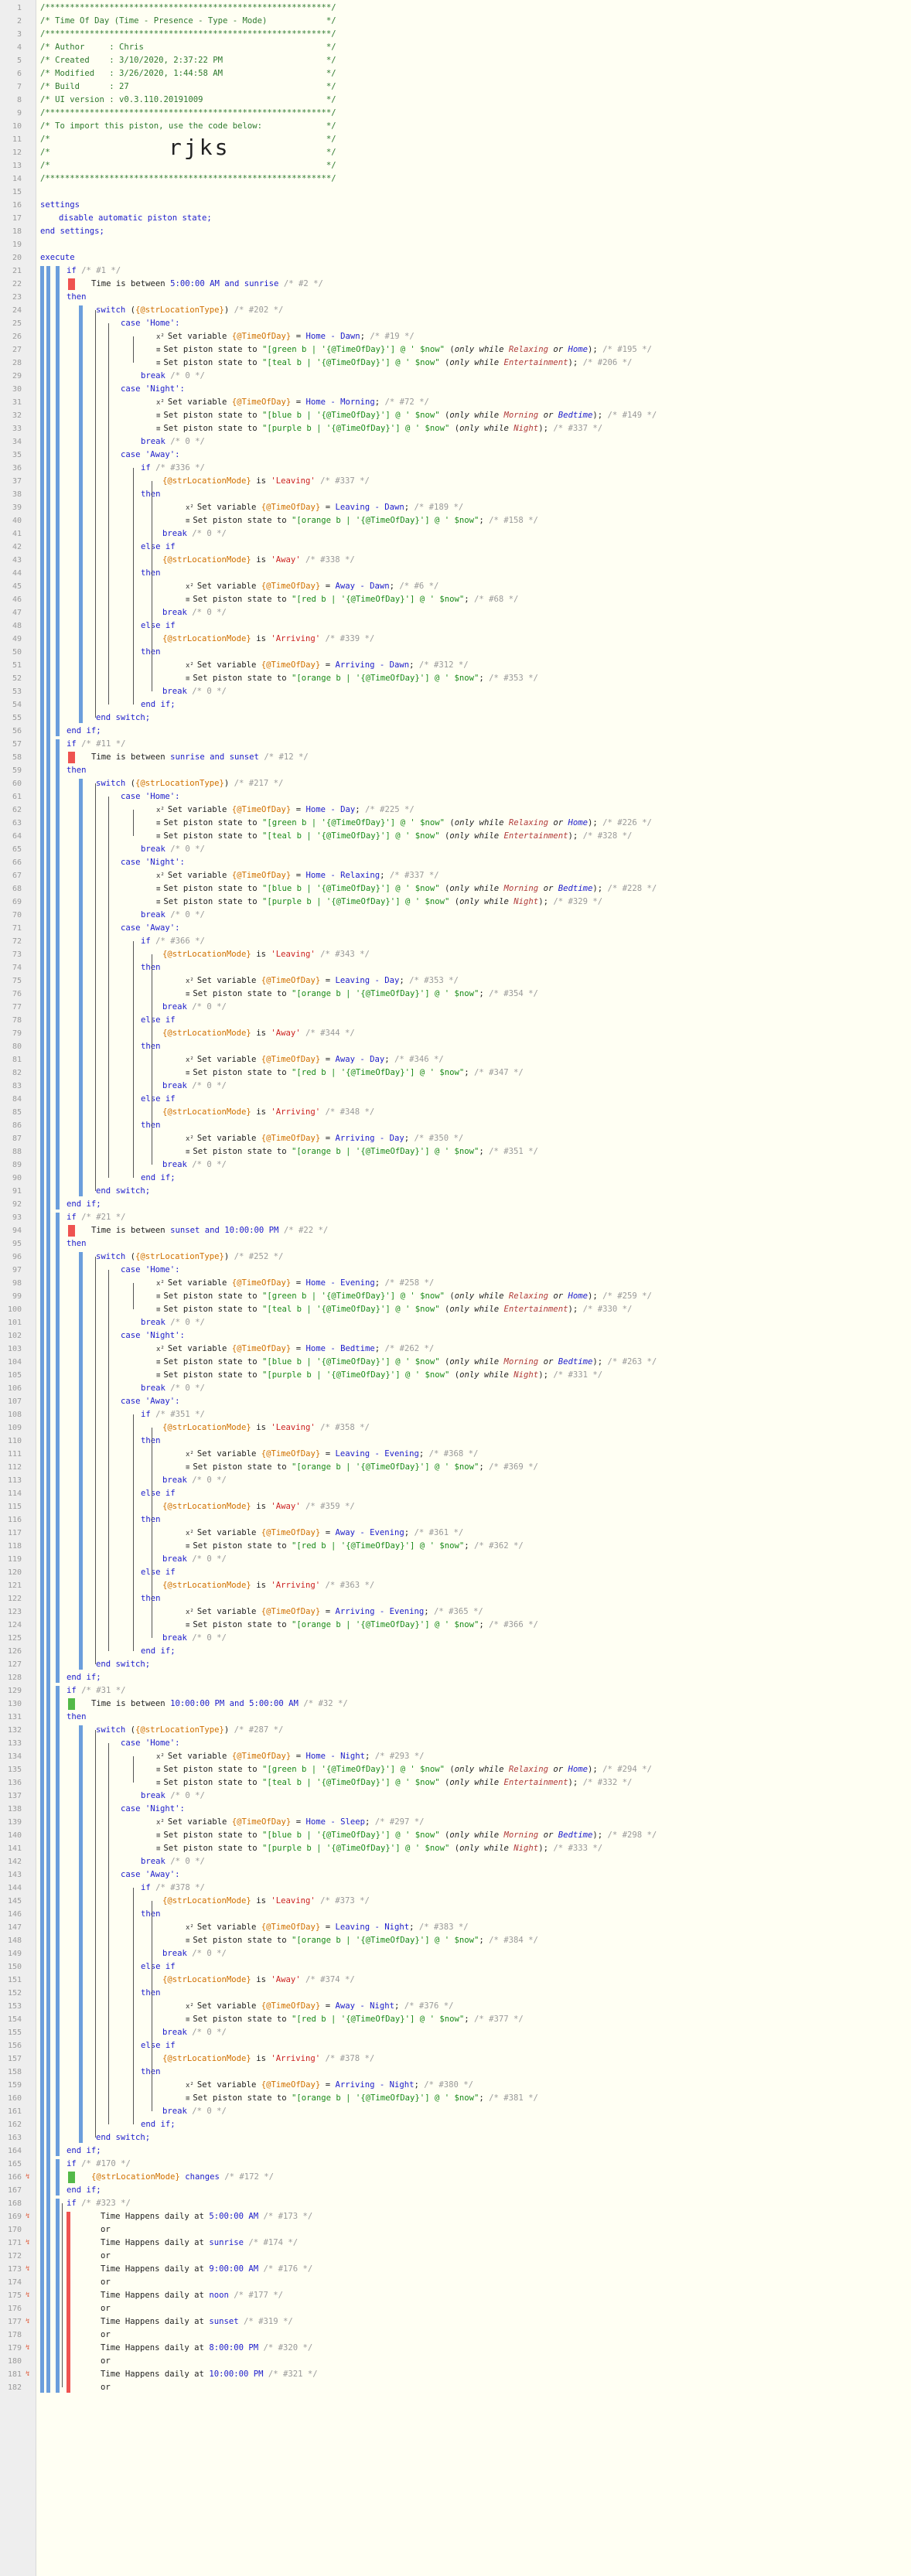 This screenshot has width=911, height=2576. What do you see at coordinates (455, 1493) in the screenshot?
I see `code-line: 114 else if` at bounding box center [455, 1493].